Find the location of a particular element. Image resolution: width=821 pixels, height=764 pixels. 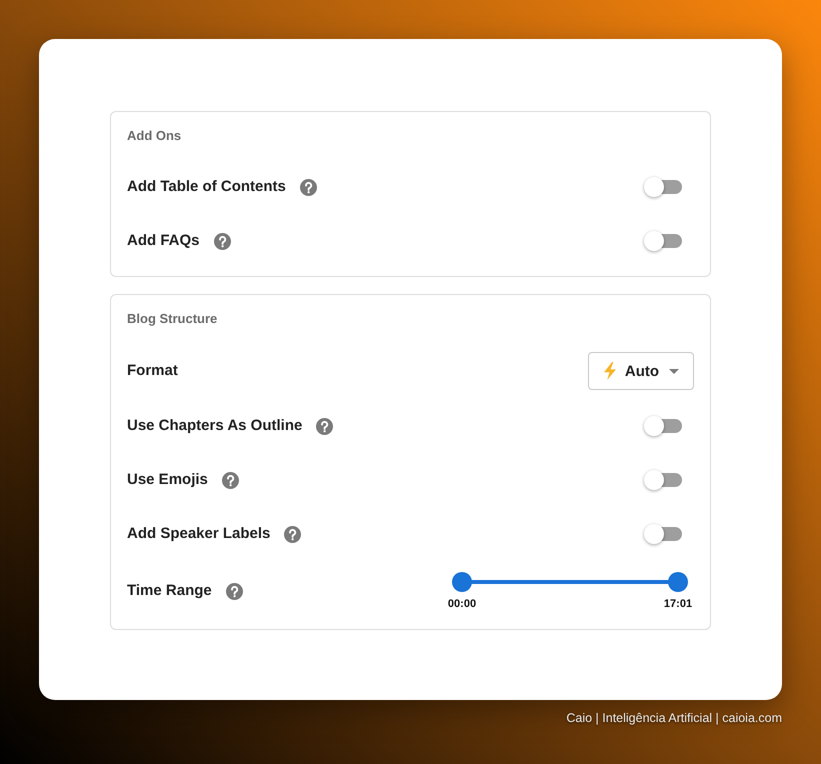

caret-icon is located at coordinates (674, 371).